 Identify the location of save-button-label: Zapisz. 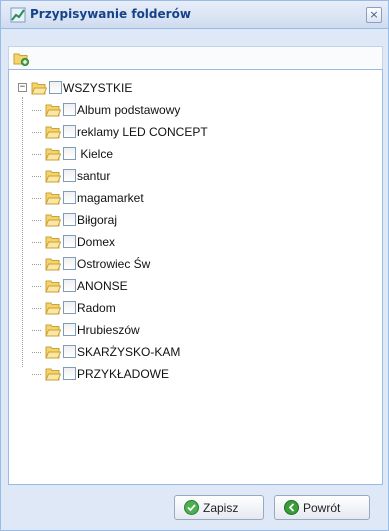
(221, 508).